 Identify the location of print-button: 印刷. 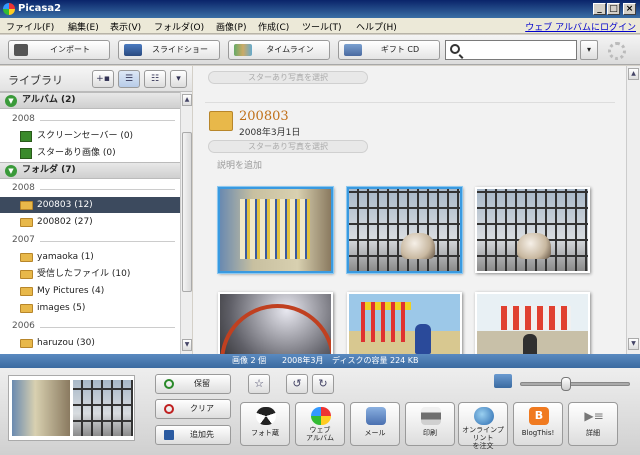
(430, 424).